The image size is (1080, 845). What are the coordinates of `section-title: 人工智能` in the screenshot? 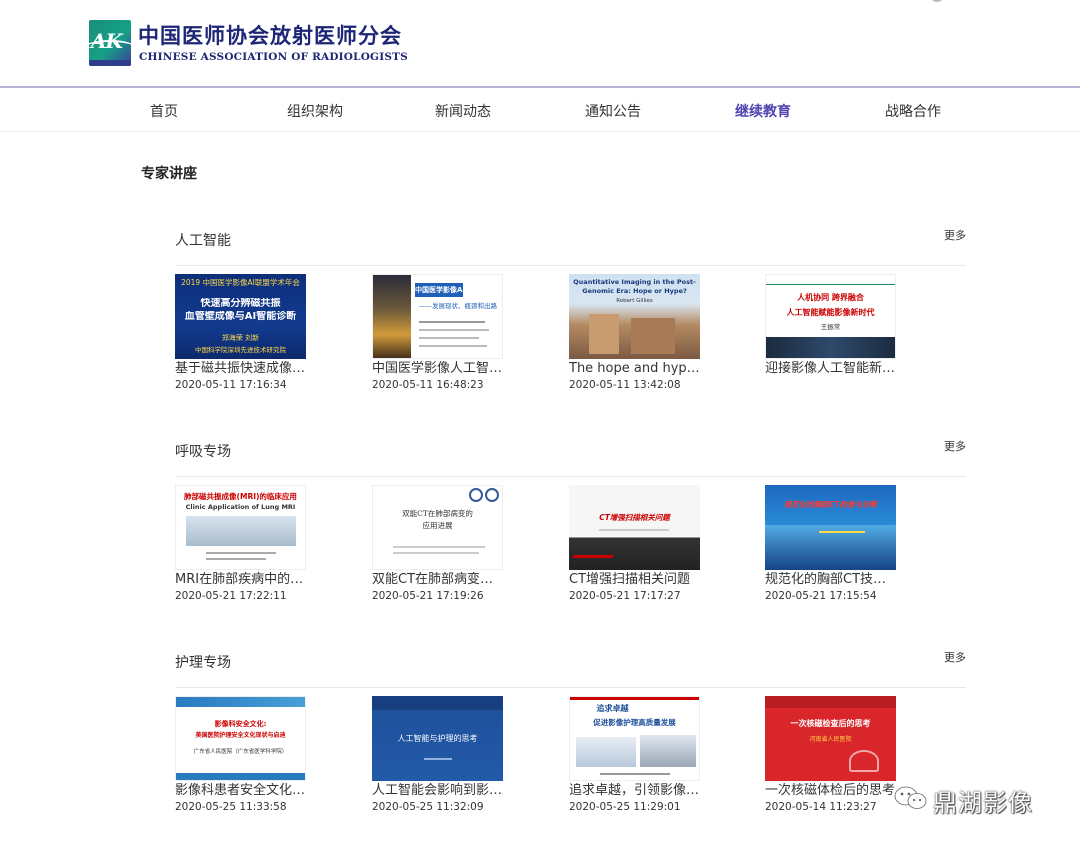 It's located at (203, 241).